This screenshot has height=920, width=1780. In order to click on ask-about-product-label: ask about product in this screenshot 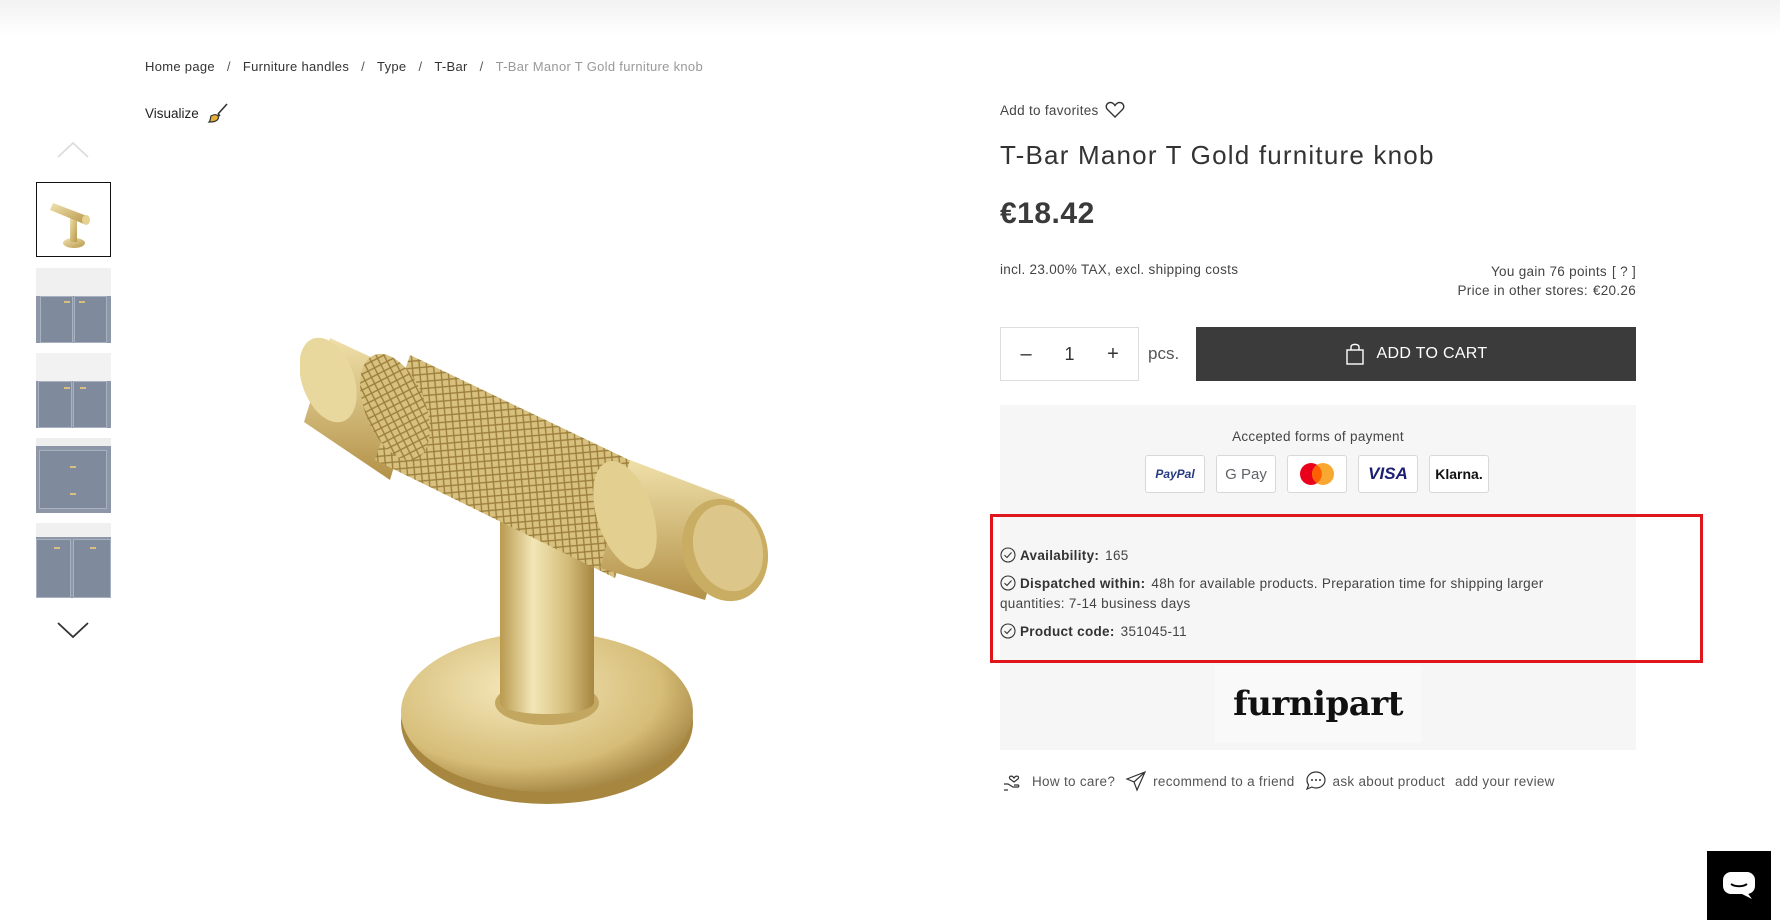, I will do `click(1388, 781)`.